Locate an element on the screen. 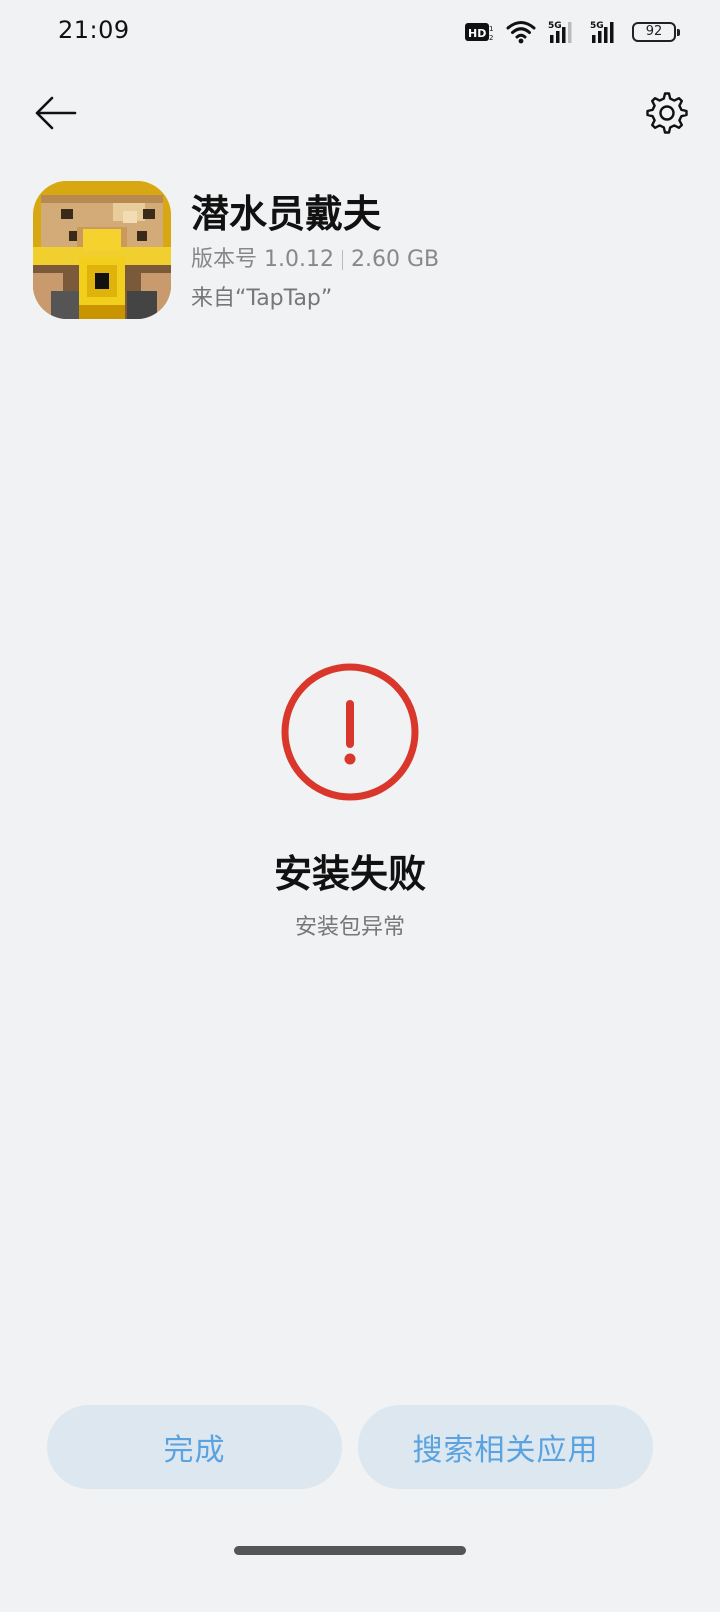 Image resolution: width=720 pixels, height=1612 pixels. 5g-signal-icon: 5G is located at coordinates (563, 32).